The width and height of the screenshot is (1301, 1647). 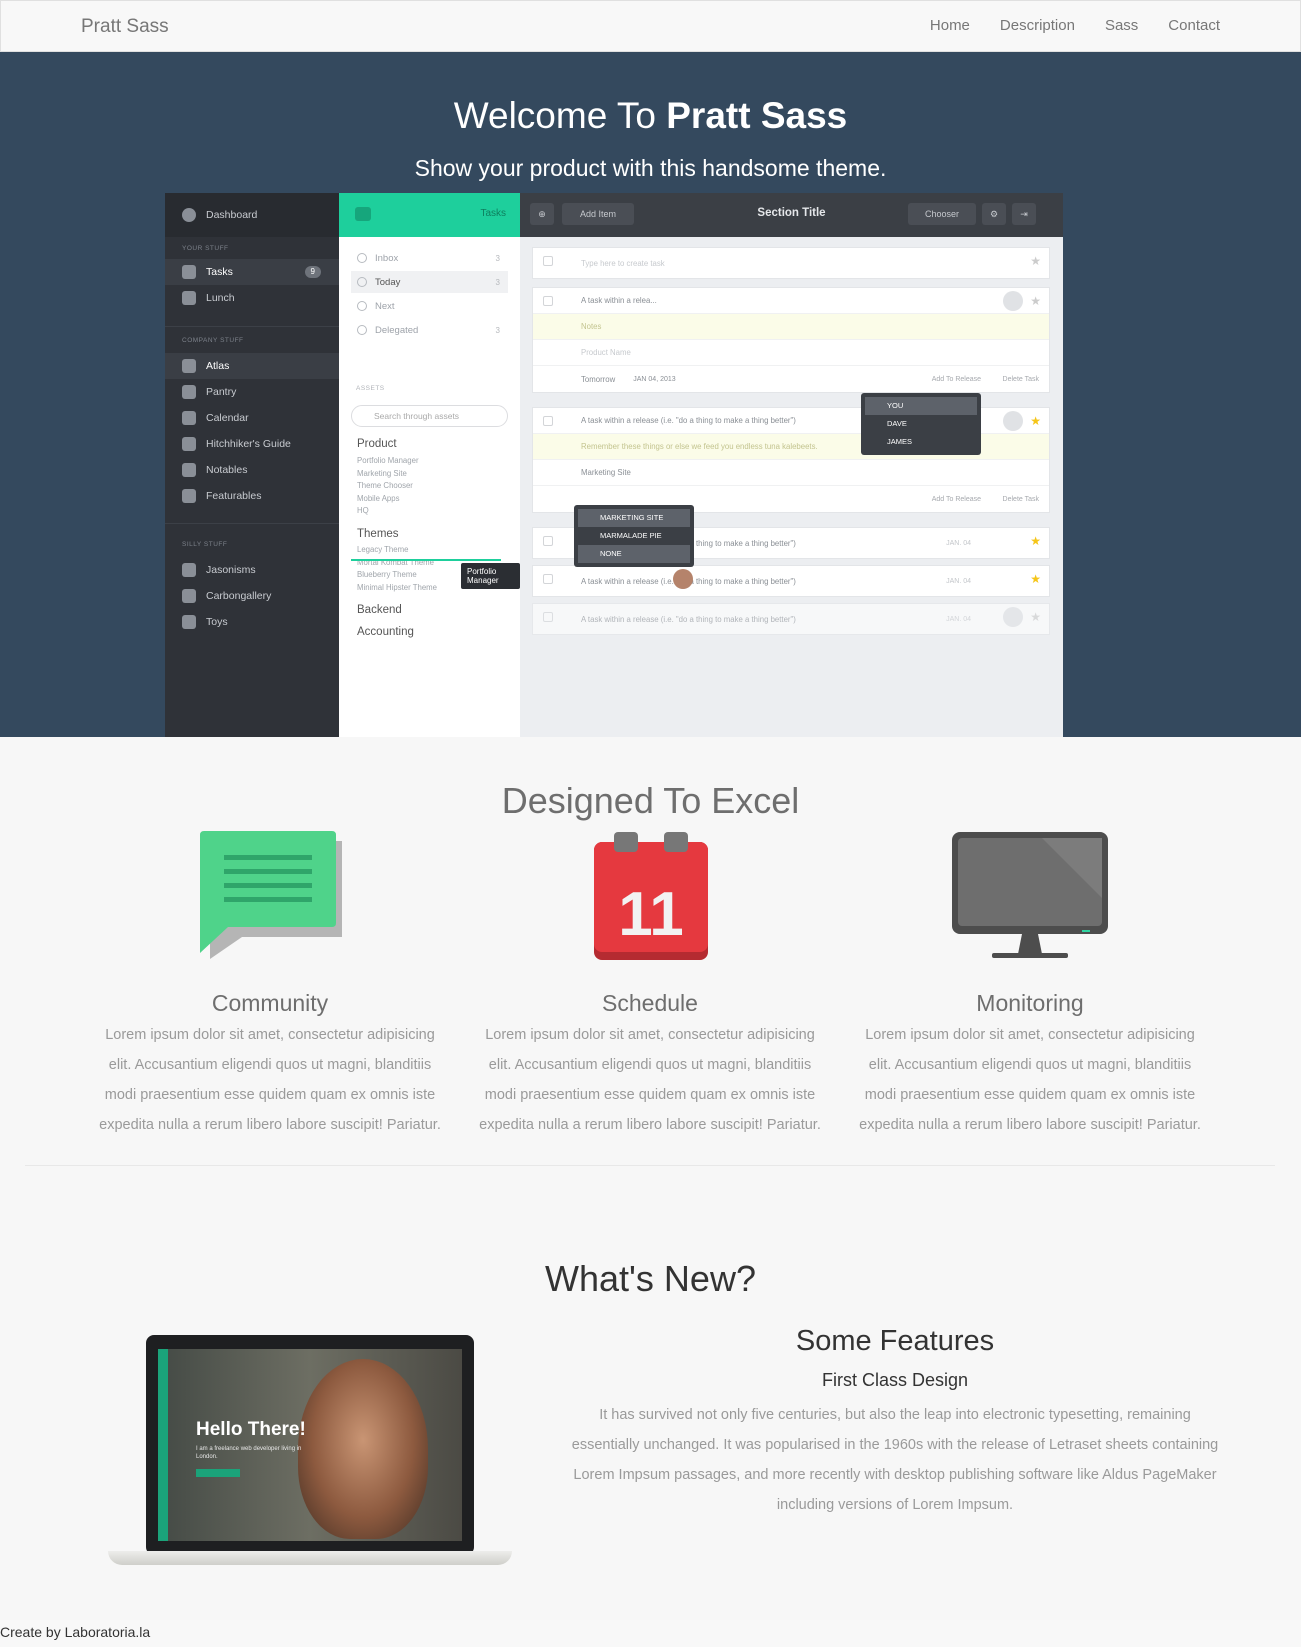 I want to click on sidebar-item-label: Toys, so click(x=217, y=622).